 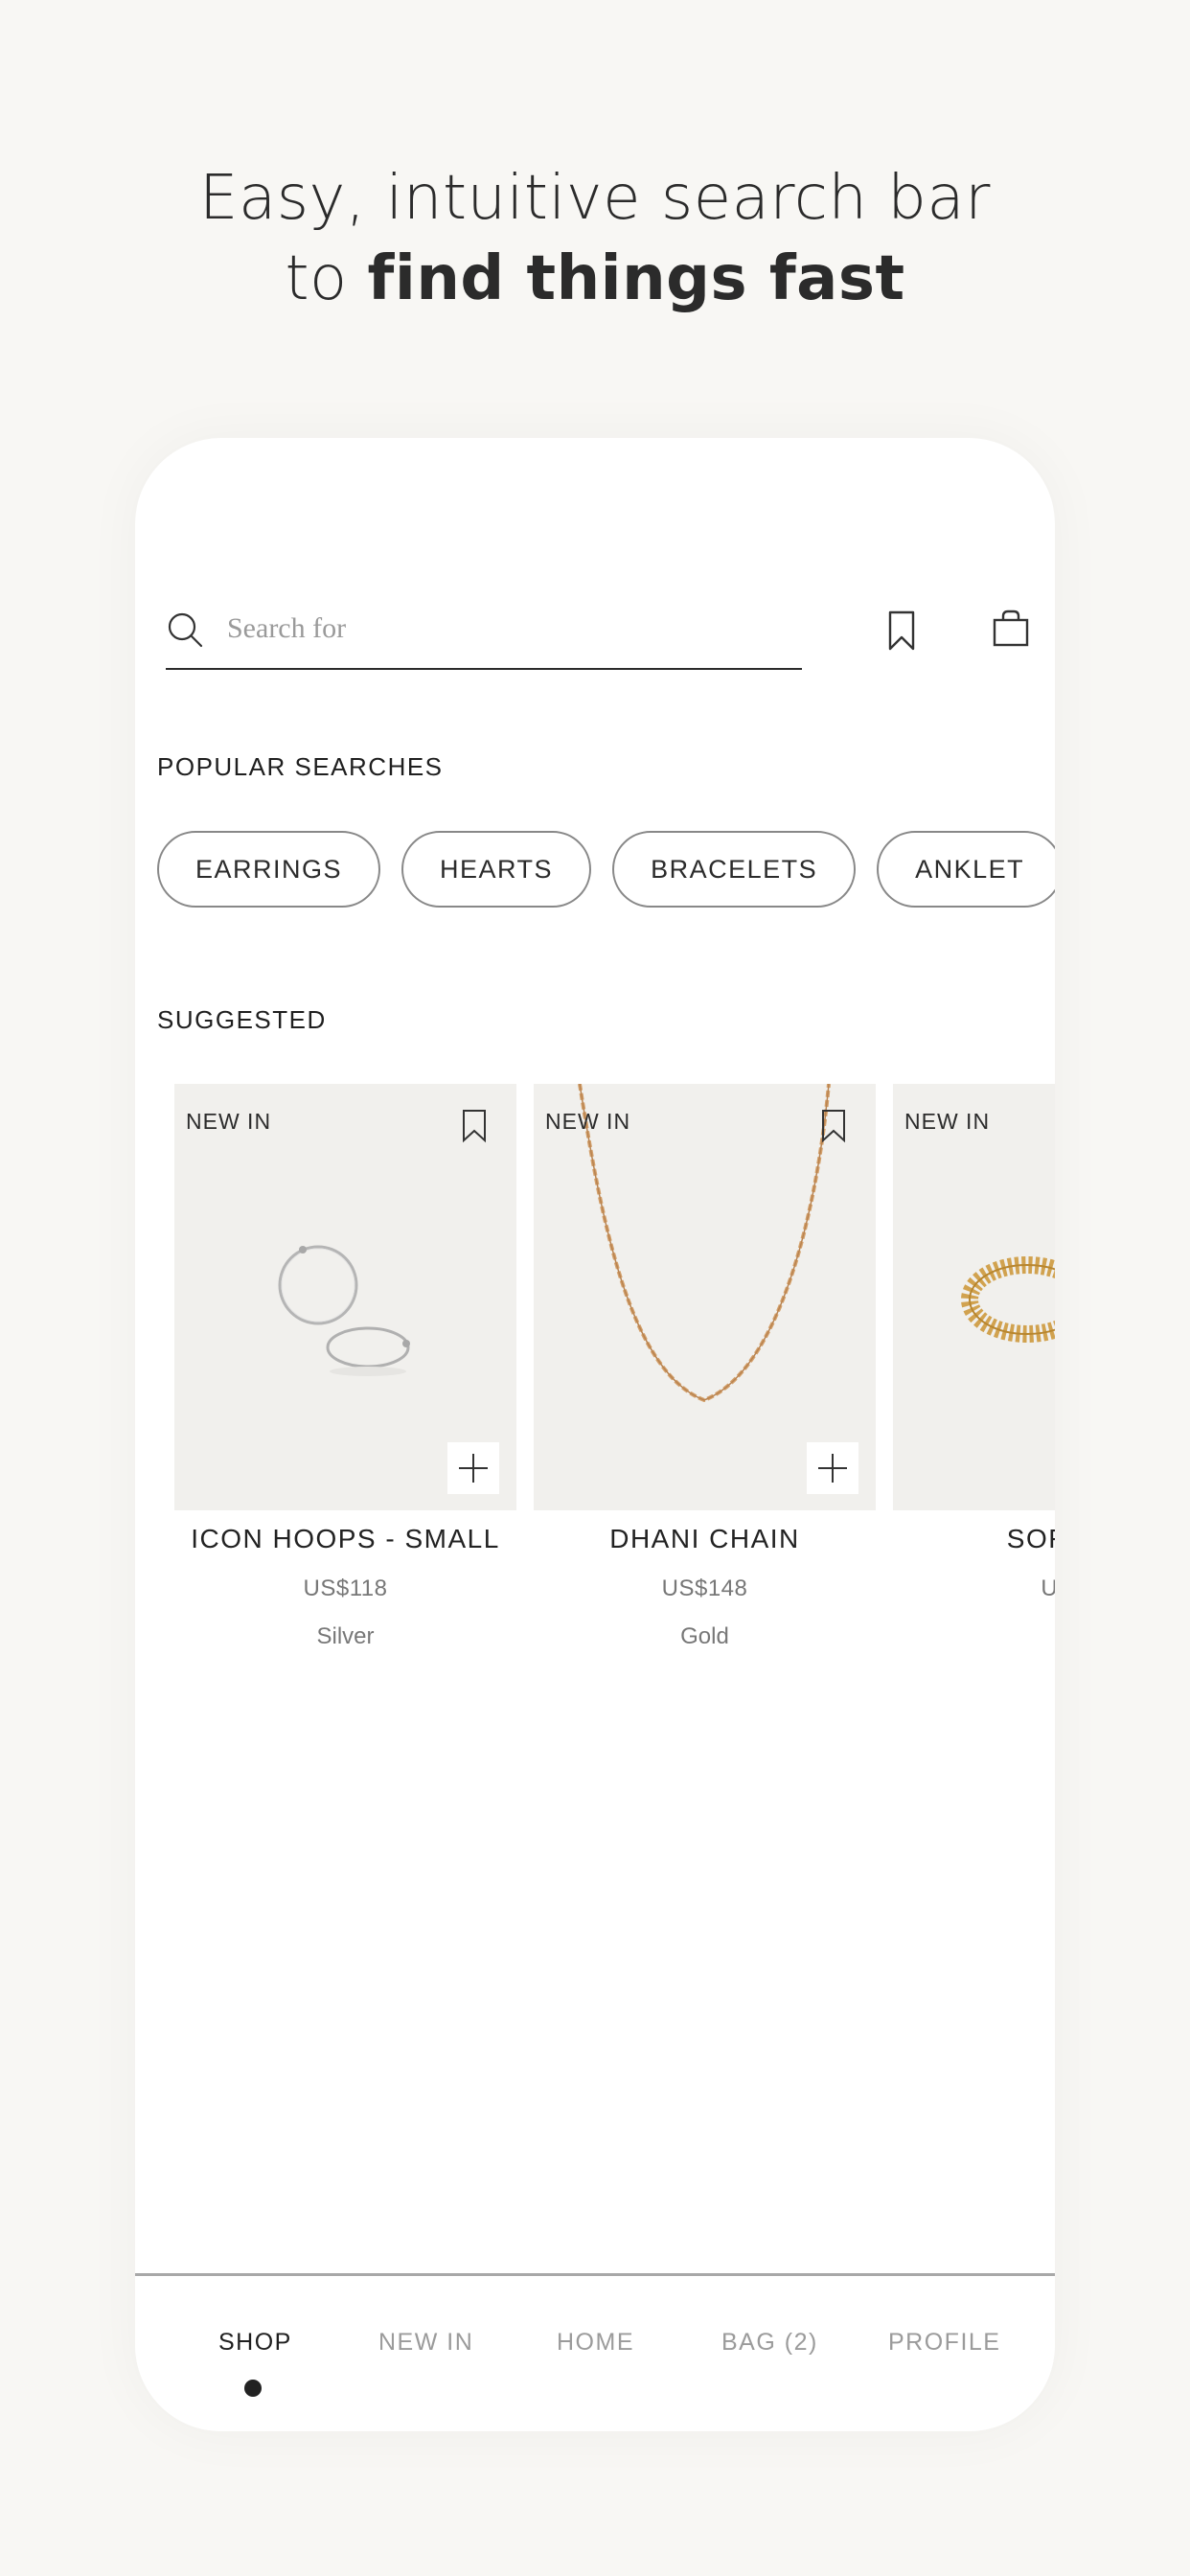 What do you see at coordinates (704, 1636) in the screenshot?
I see `product-color: Gold` at bounding box center [704, 1636].